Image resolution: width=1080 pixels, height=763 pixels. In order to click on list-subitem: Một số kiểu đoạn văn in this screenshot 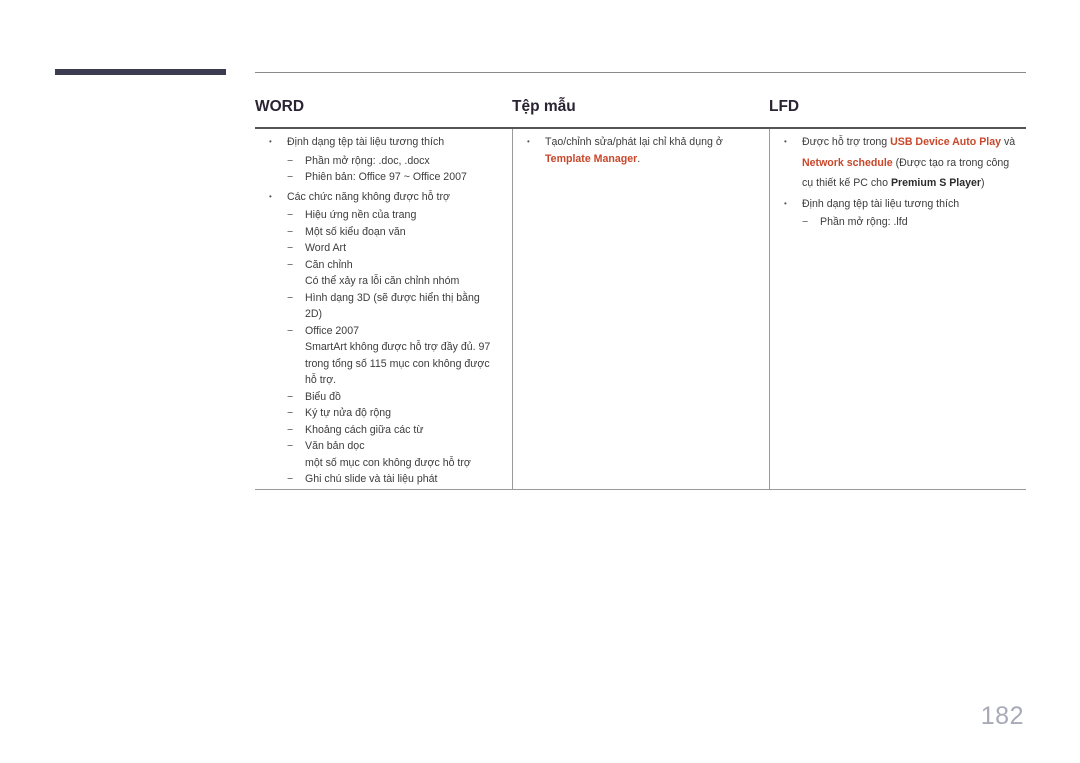, I will do `click(383, 232)`.